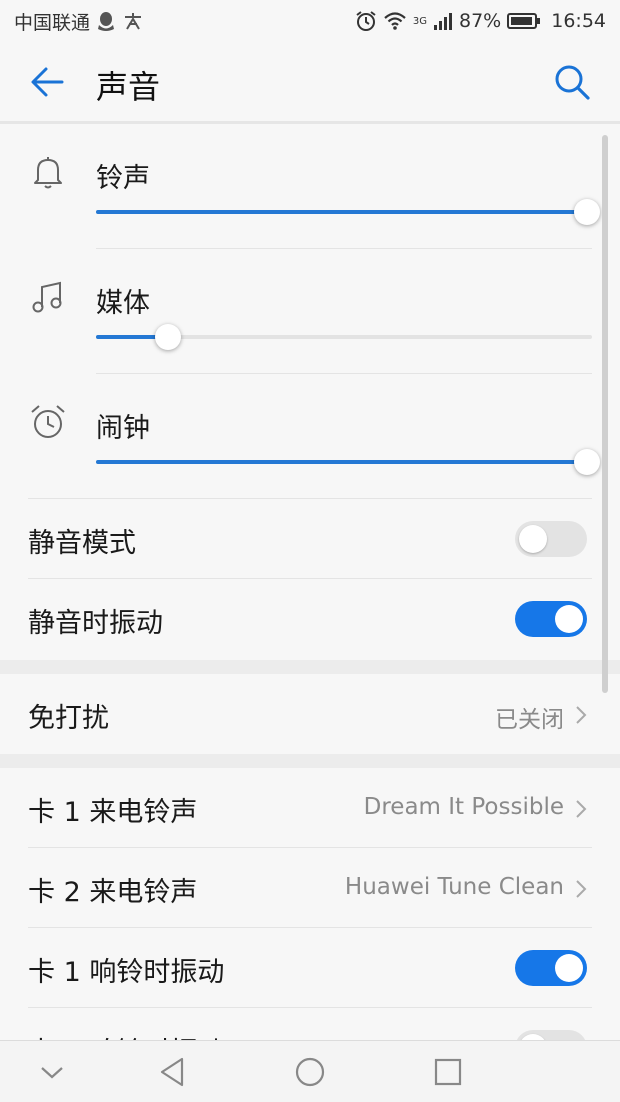 The height and width of the screenshot is (1102, 620). I want to click on chevron-down-icon, so click(52, 1072).